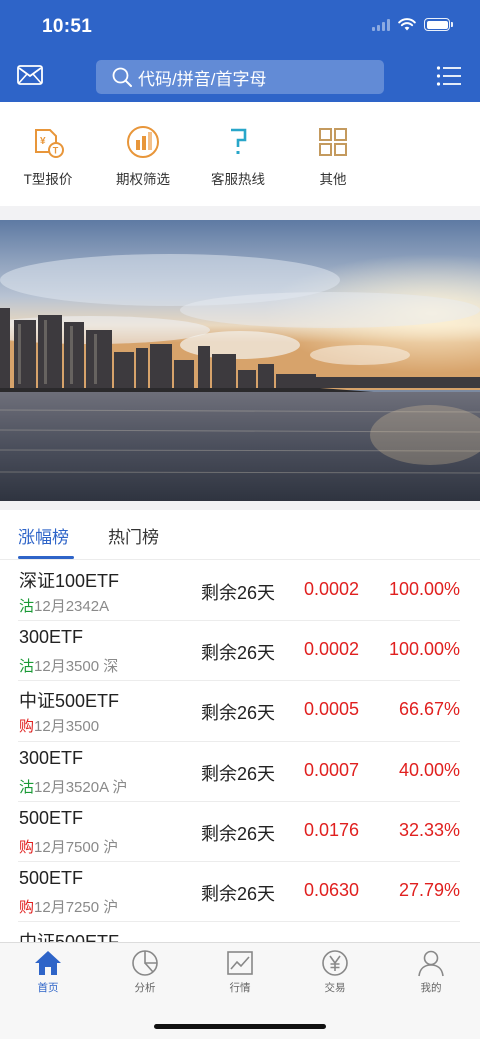 The image size is (480, 1039). What do you see at coordinates (145, 988) in the screenshot?
I see `tab-label: 分析` at bounding box center [145, 988].